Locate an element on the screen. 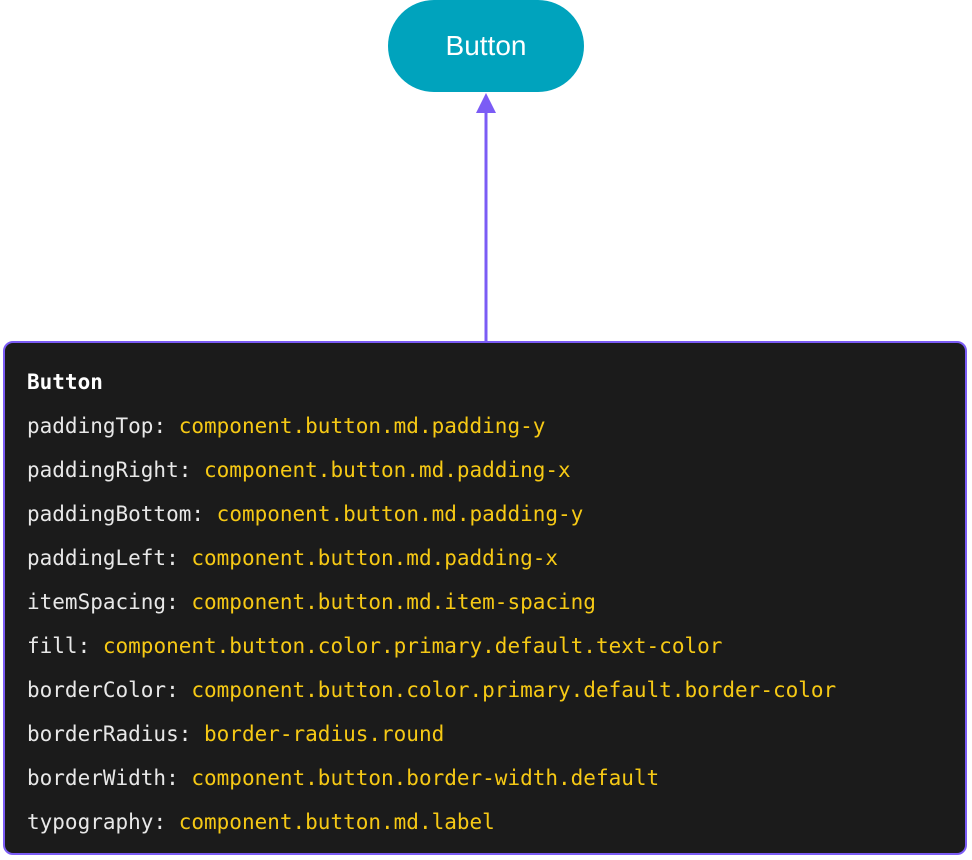 Image resolution: width=972 pixels, height=860 pixels. token-row-border-radius: borderRadius: border-radius.round is located at coordinates (496, 741).